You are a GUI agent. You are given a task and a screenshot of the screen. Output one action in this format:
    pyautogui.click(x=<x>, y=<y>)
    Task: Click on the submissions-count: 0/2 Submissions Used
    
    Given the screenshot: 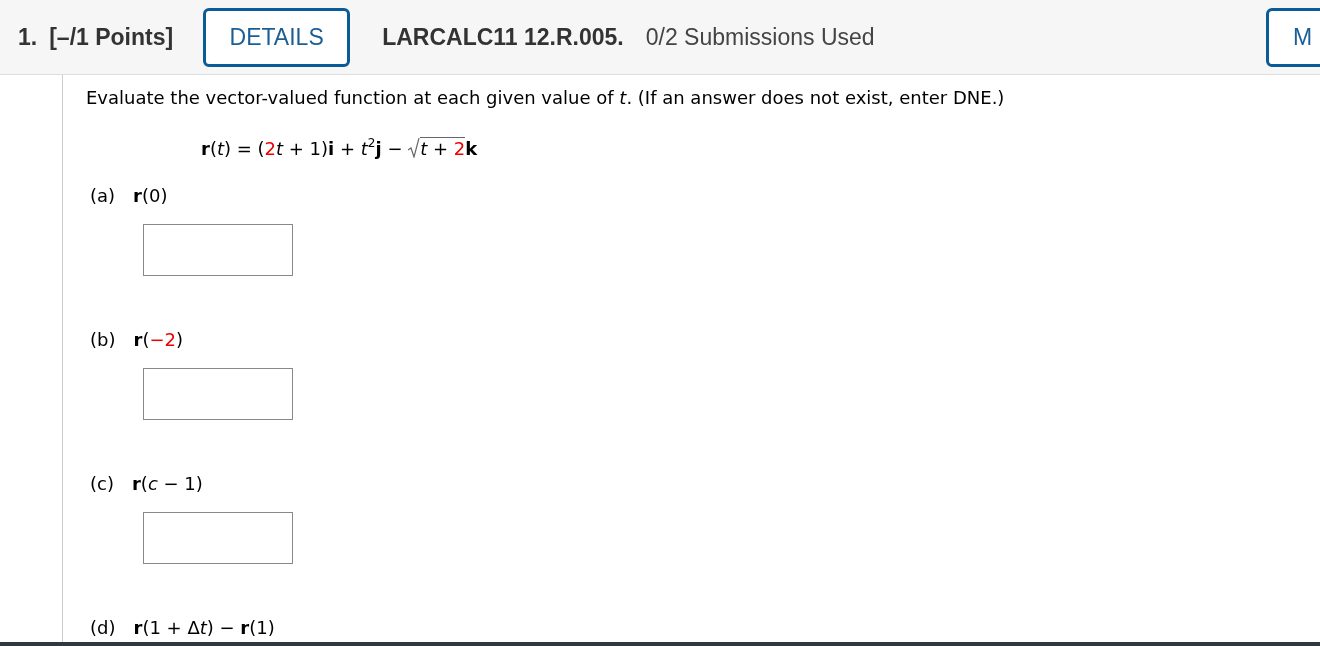 What is the action you would take?
    pyautogui.click(x=760, y=37)
    